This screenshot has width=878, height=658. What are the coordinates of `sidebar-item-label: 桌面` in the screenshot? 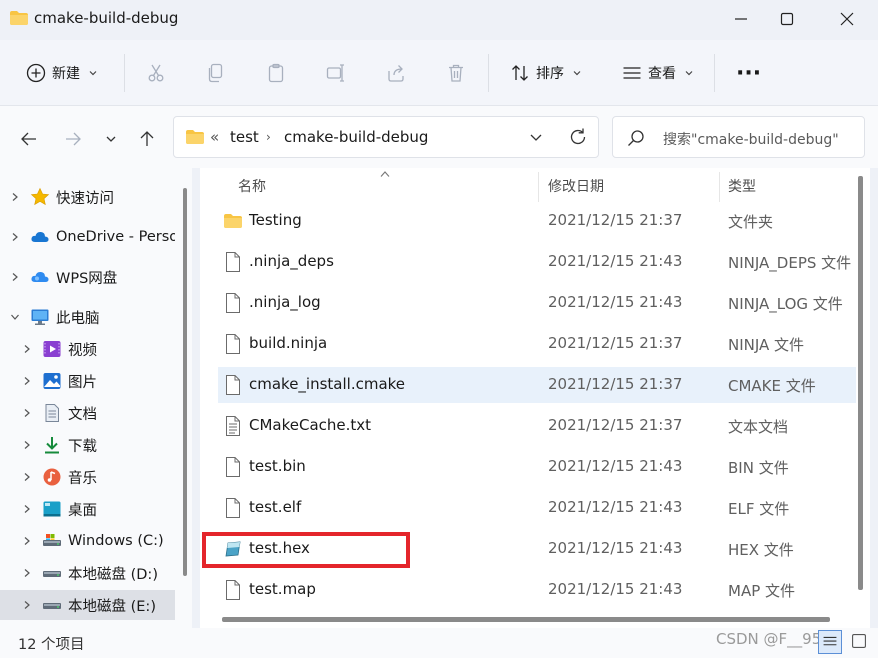 It's located at (82, 510).